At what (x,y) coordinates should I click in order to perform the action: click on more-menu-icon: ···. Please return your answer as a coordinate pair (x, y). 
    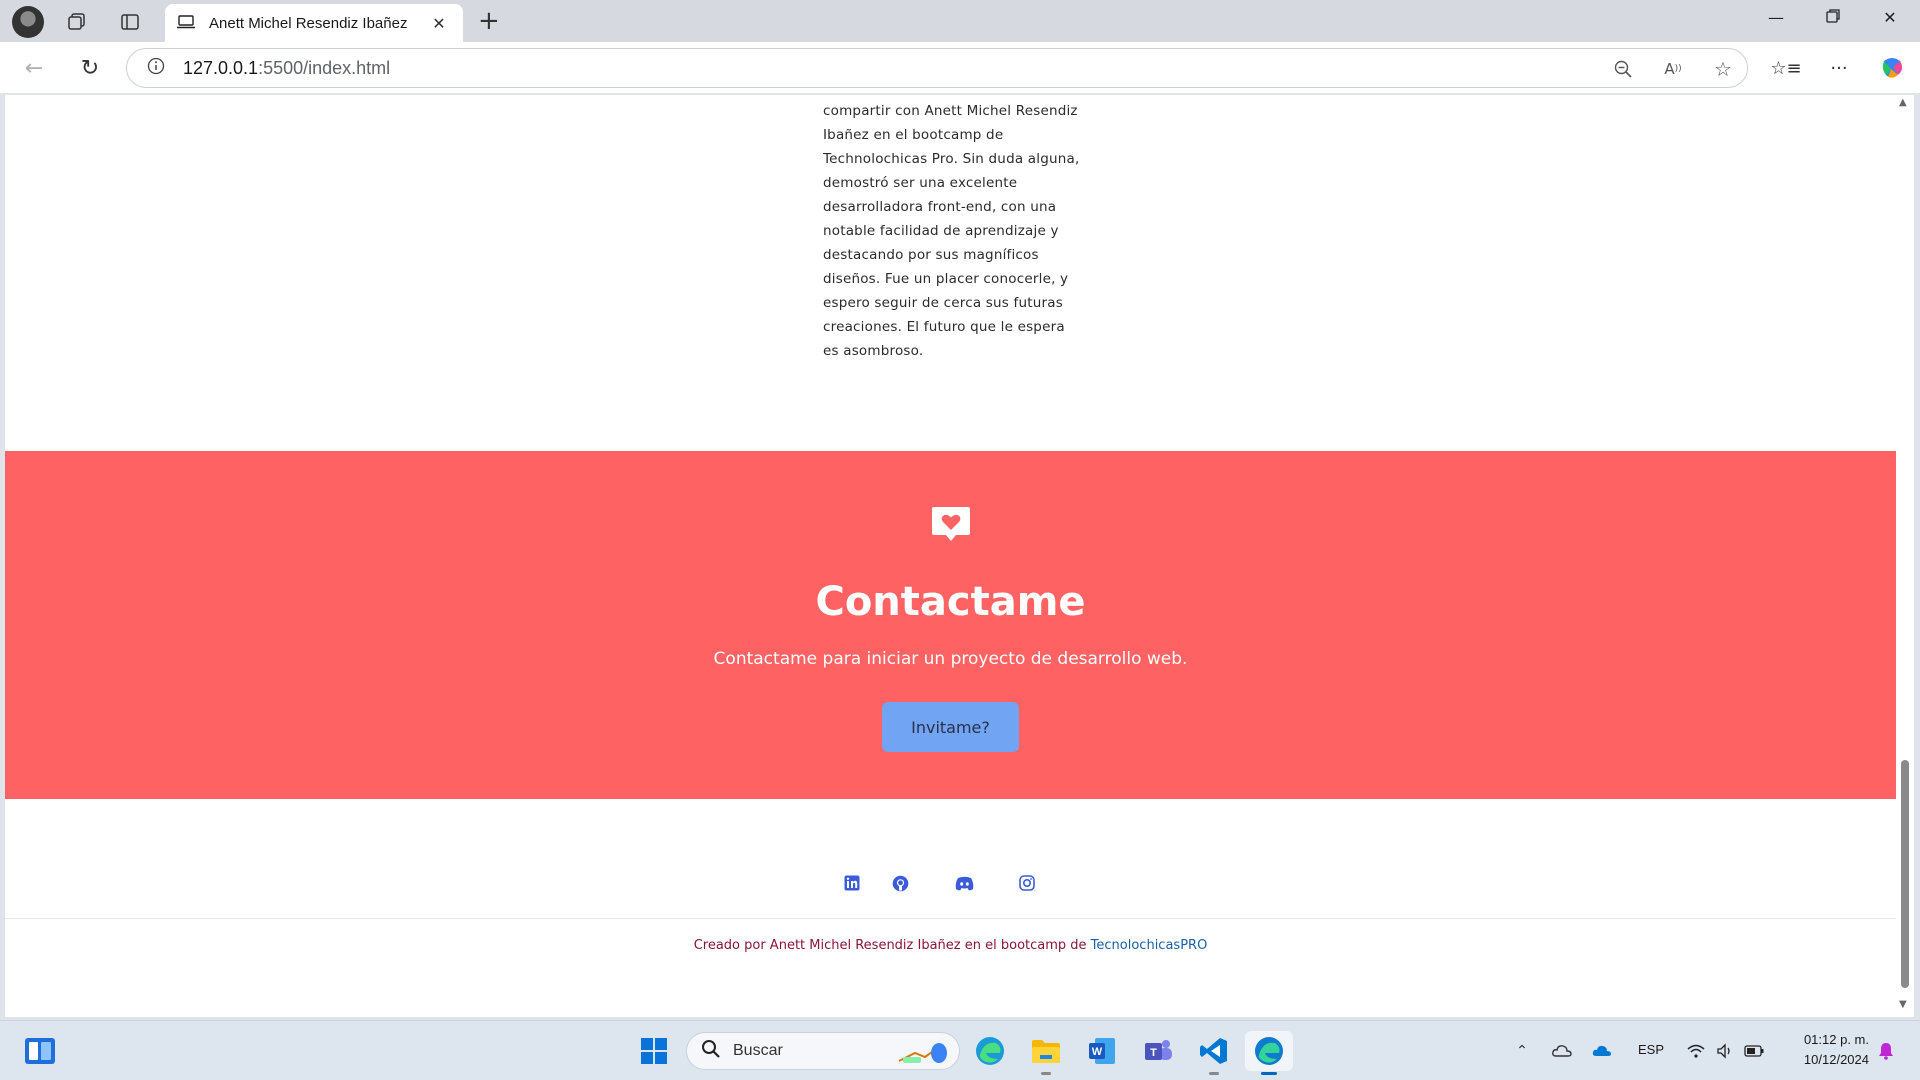
    Looking at the image, I should click on (1839, 68).